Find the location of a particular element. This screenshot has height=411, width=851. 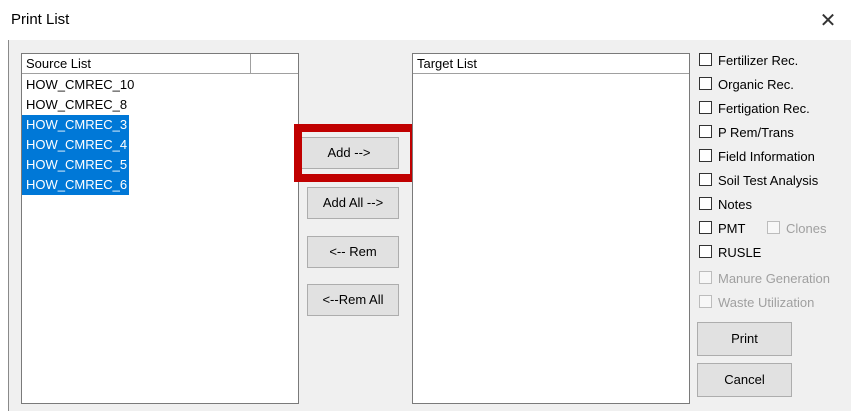

target-list-column-header: Target List is located at coordinates (551, 63).